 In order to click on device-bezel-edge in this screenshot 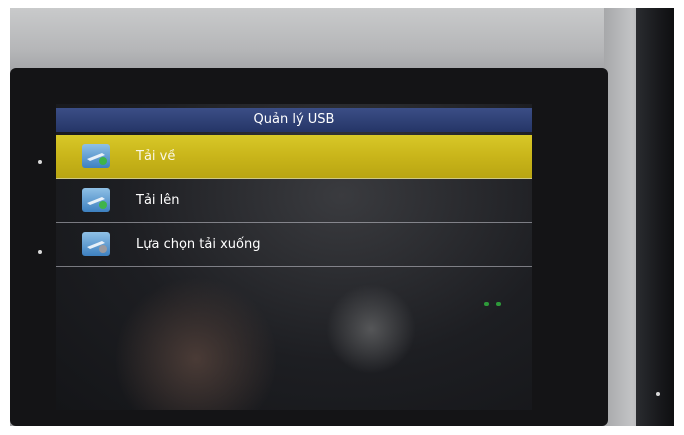, I will do `click(655, 217)`.